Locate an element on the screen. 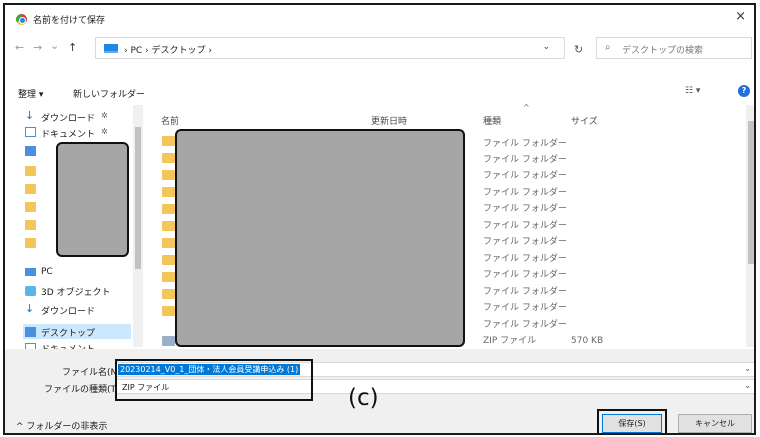 The width and height of the screenshot is (760, 437). file-size: 570 KB is located at coordinates (587, 341).